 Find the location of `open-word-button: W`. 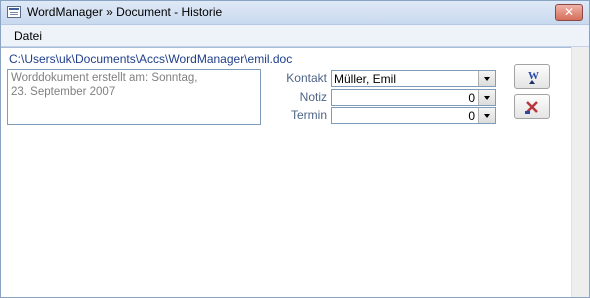

open-word-button: W is located at coordinates (532, 76).